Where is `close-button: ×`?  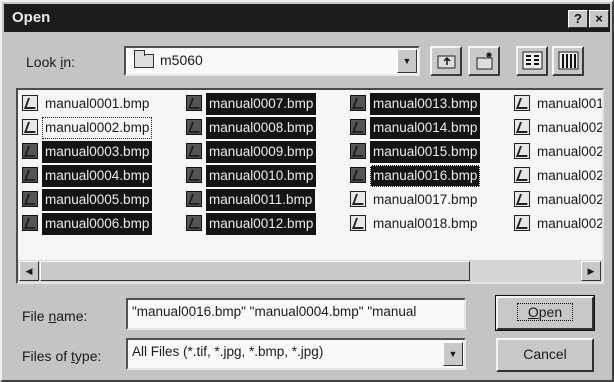 close-button: × is located at coordinates (599, 19).